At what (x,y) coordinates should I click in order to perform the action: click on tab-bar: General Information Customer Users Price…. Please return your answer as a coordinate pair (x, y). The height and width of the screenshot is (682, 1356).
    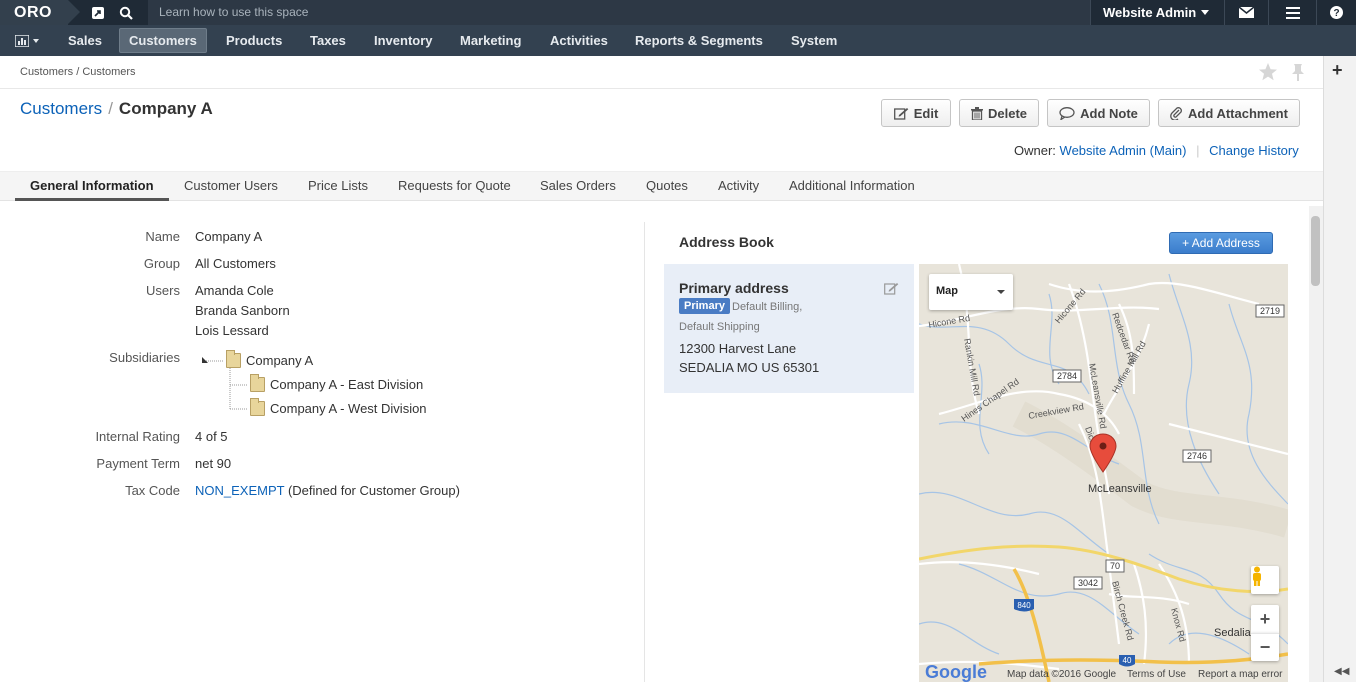
    Looking at the image, I should click on (661, 186).